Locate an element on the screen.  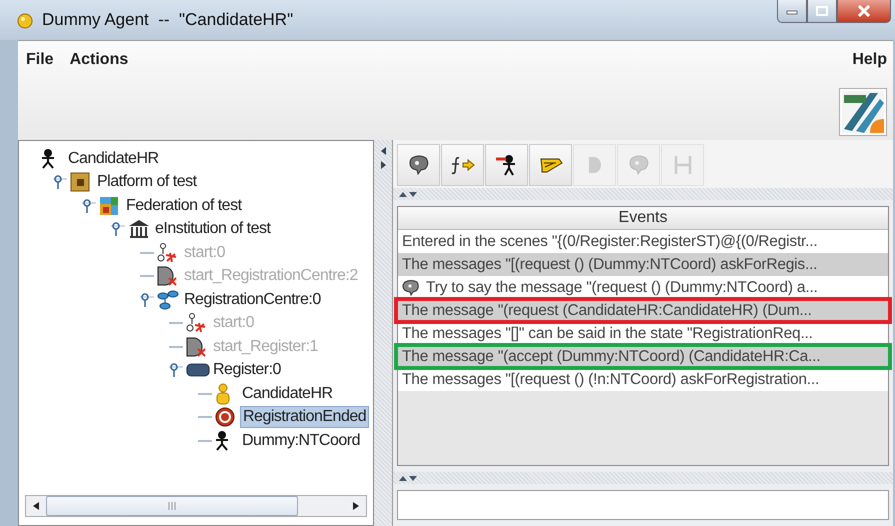
scrollbar-thumb is located at coordinates (172, 506).